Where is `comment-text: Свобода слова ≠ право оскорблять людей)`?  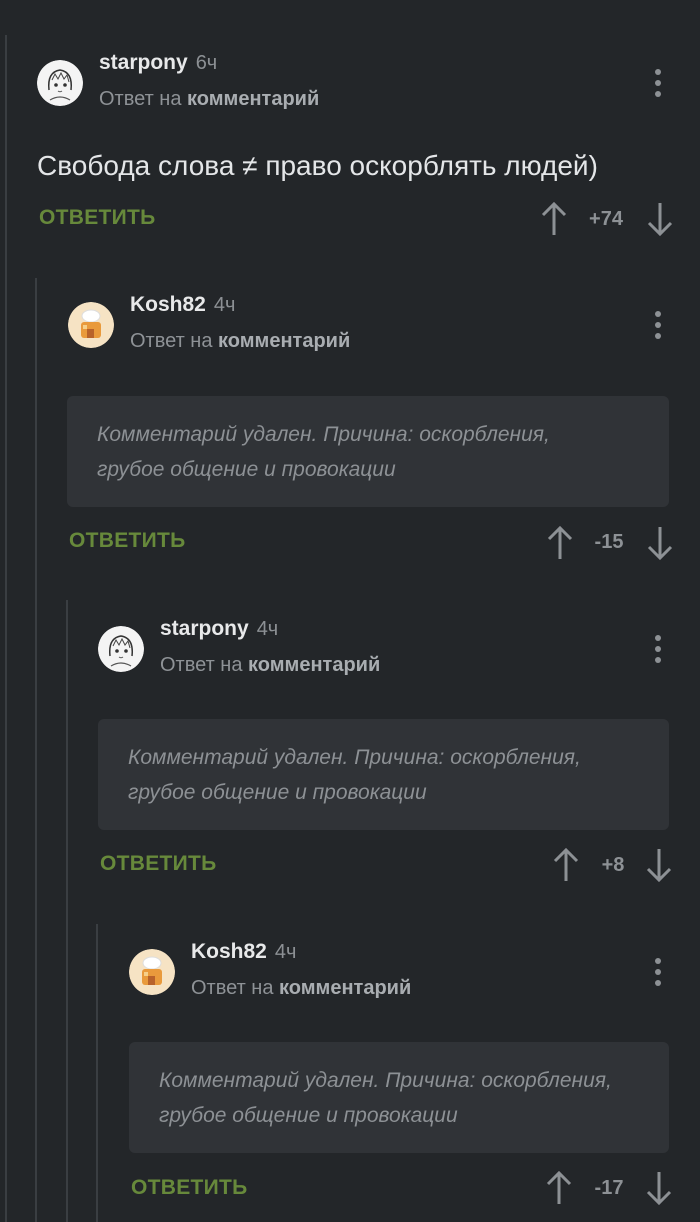
comment-text: Свобода слова ≠ право оскорблять людей) is located at coordinates (317, 165).